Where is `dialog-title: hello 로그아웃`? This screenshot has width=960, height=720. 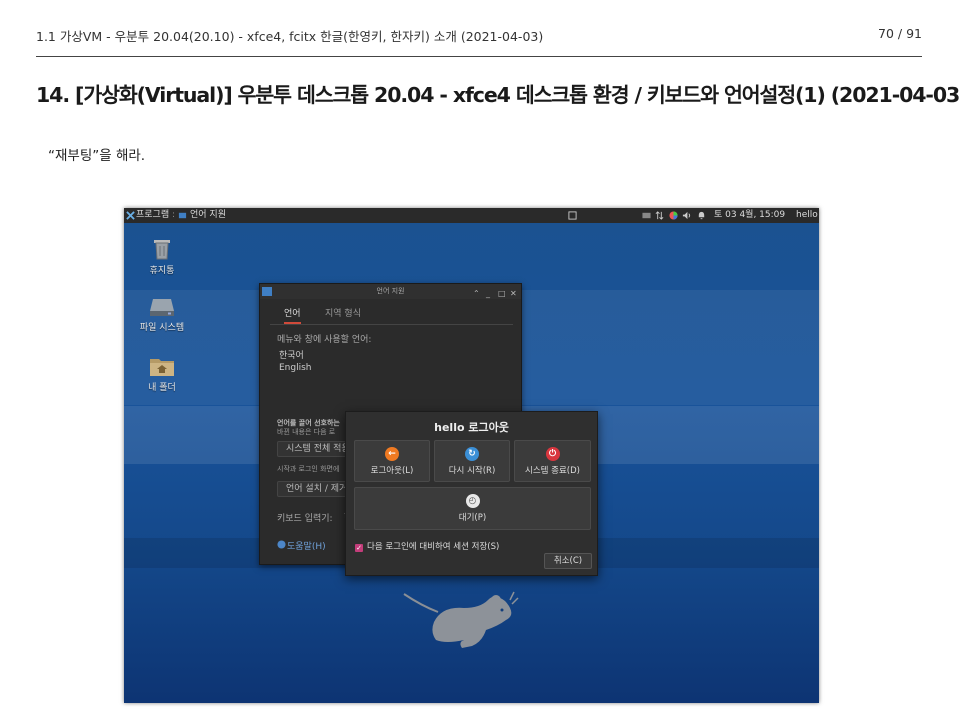
dialog-title: hello 로그아웃 is located at coordinates (471, 427).